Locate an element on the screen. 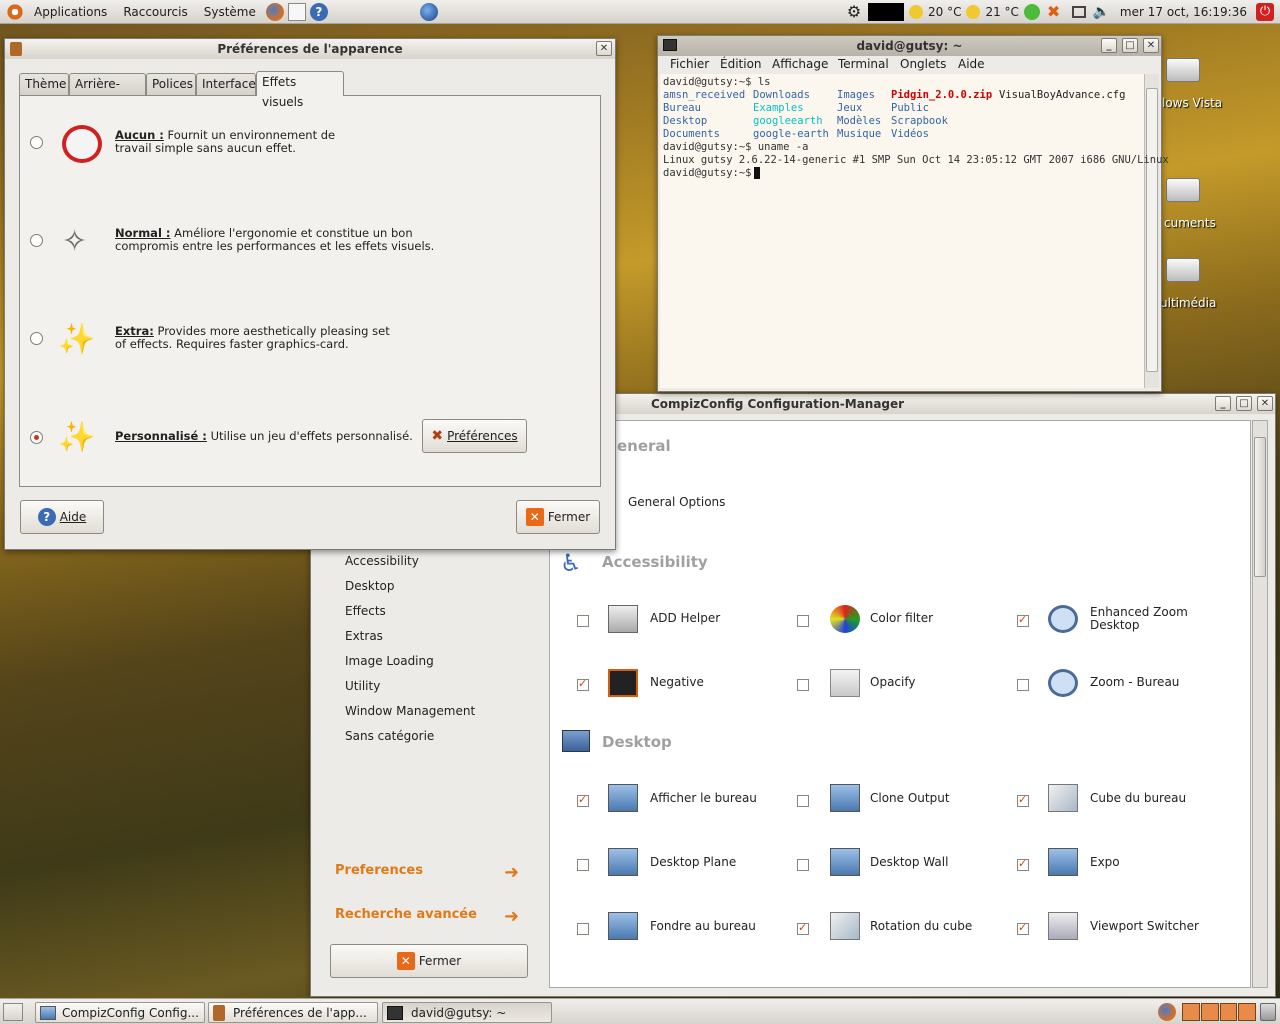 The height and width of the screenshot is (1024, 1280). places-menu: Raccourcis is located at coordinates (155, 12).